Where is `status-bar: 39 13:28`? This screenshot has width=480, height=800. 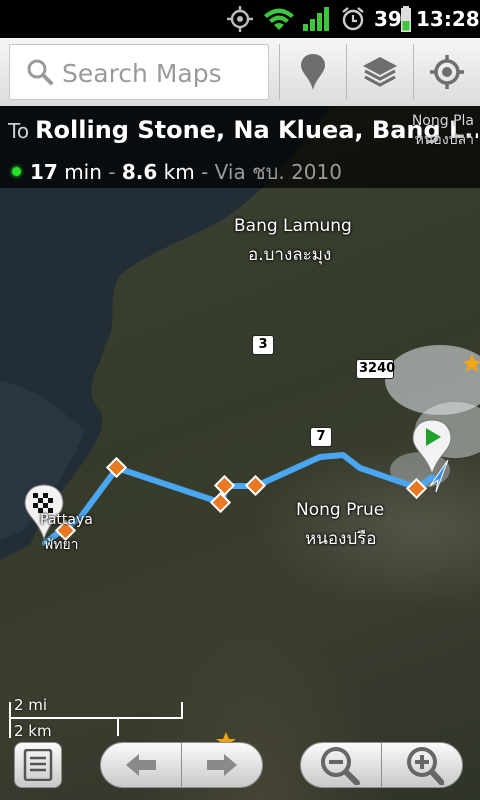
status-bar: 39 13:28 is located at coordinates (240, 19).